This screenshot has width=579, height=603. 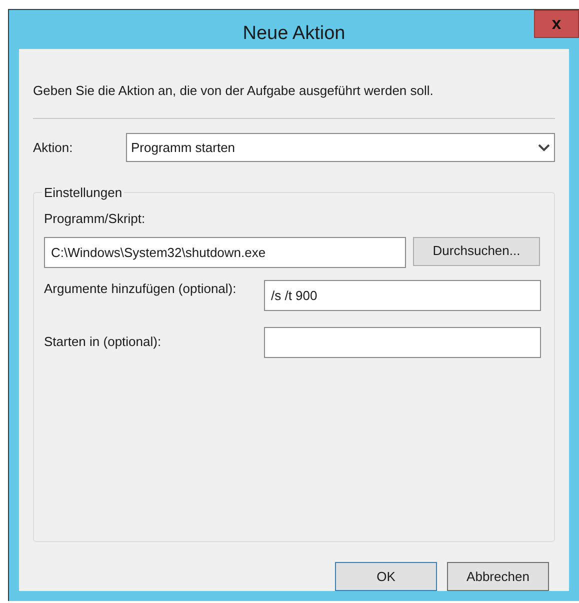 I want to click on start-in-label: Starten in (optional):, so click(x=103, y=342).